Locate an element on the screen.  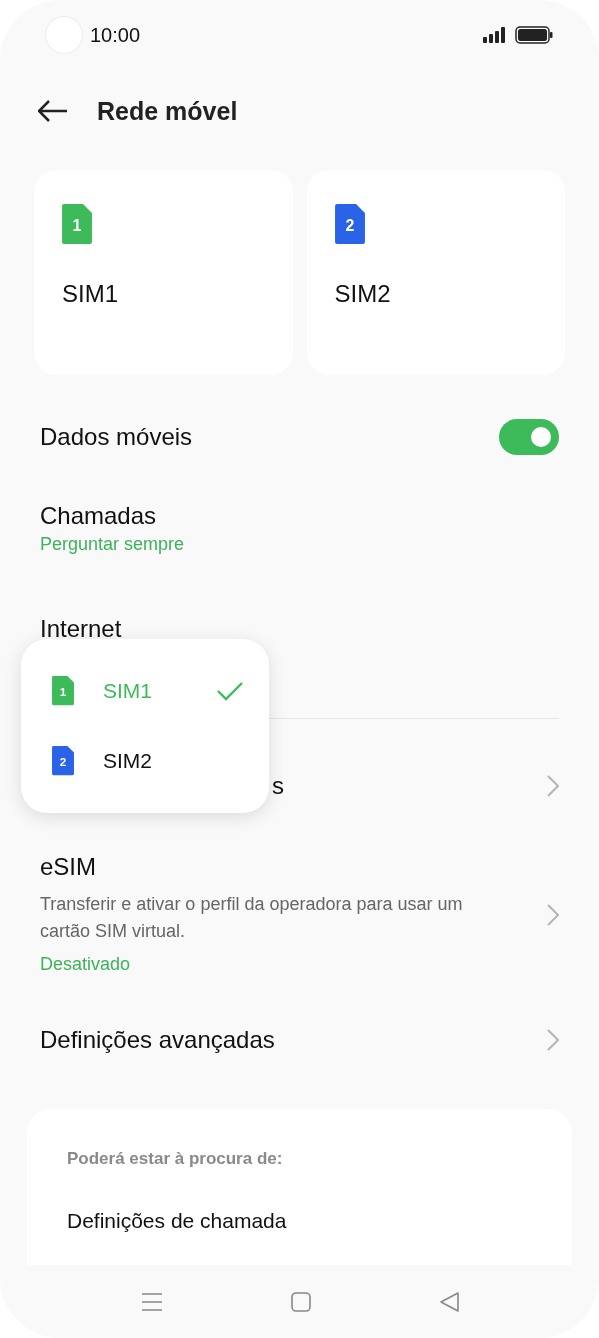
row-label: Internet is located at coordinates (81, 629).